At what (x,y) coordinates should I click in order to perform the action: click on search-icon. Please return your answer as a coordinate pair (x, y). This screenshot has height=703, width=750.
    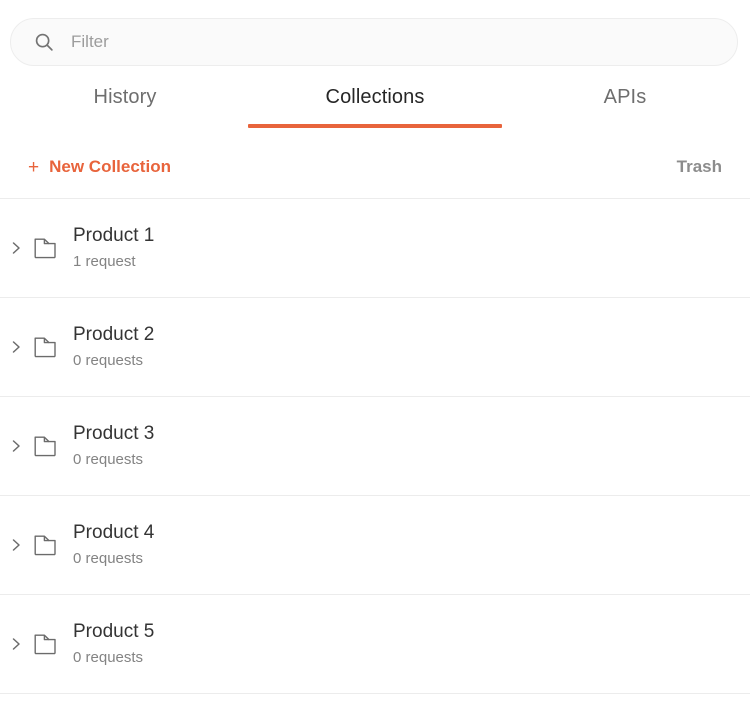
    Looking at the image, I should click on (44, 42).